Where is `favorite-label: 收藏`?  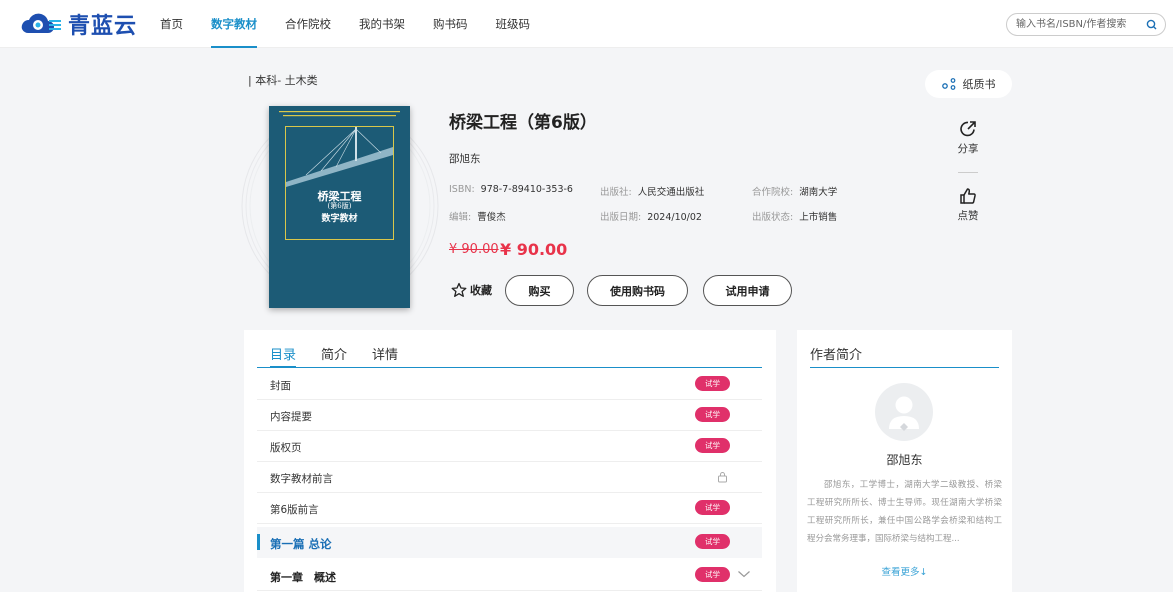
favorite-label: 收藏 is located at coordinates (481, 290).